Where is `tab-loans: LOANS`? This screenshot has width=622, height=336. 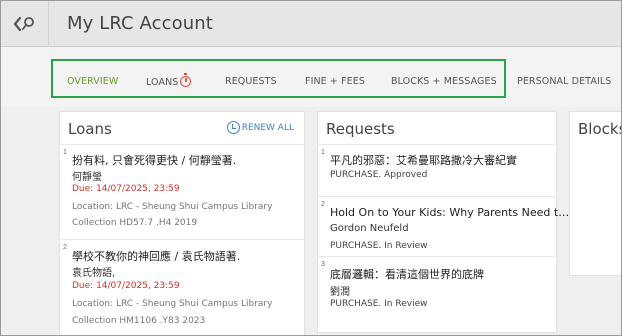
tab-loans: LOANS is located at coordinates (169, 80).